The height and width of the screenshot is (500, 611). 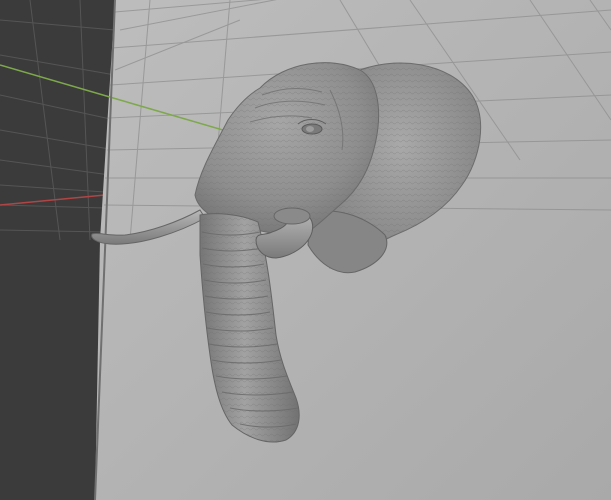 What do you see at coordinates (292, 216) in the screenshot?
I see `tusk-sheath` at bounding box center [292, 216].